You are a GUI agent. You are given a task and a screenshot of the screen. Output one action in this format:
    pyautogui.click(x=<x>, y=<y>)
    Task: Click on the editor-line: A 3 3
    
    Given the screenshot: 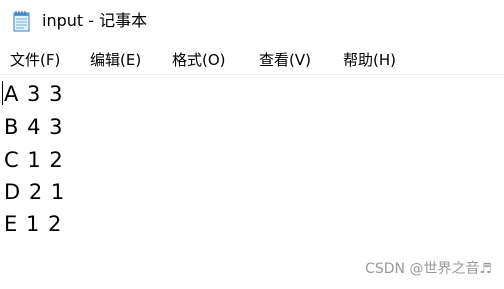 What is the action you would take?
    pyautogui.click(x=34, y=94)
    